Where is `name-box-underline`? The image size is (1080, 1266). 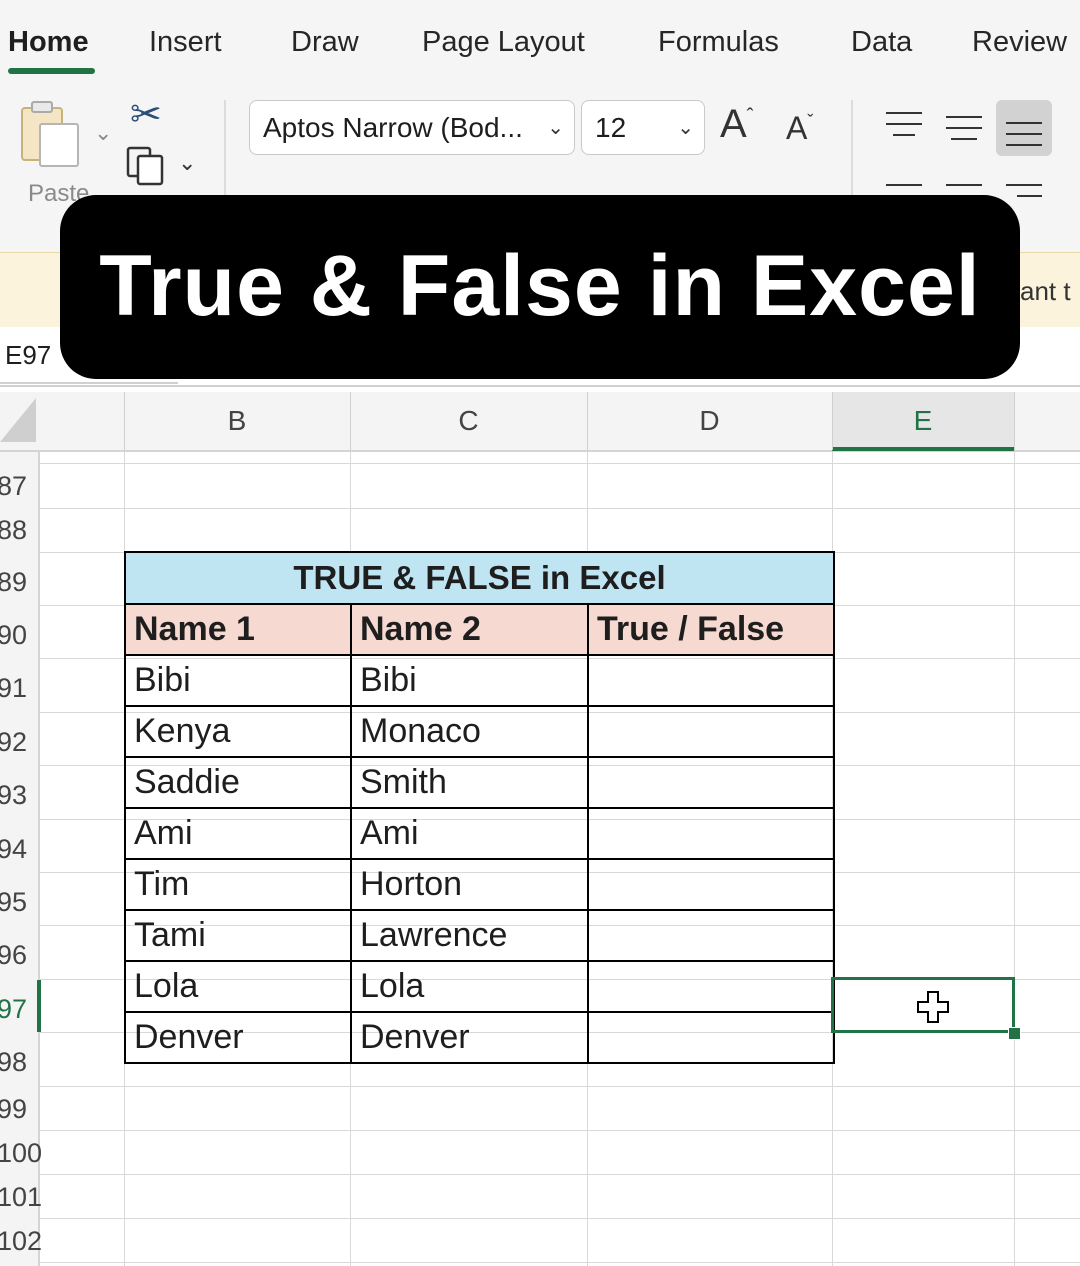
name-box-underline is located at coordinates (89, 383).